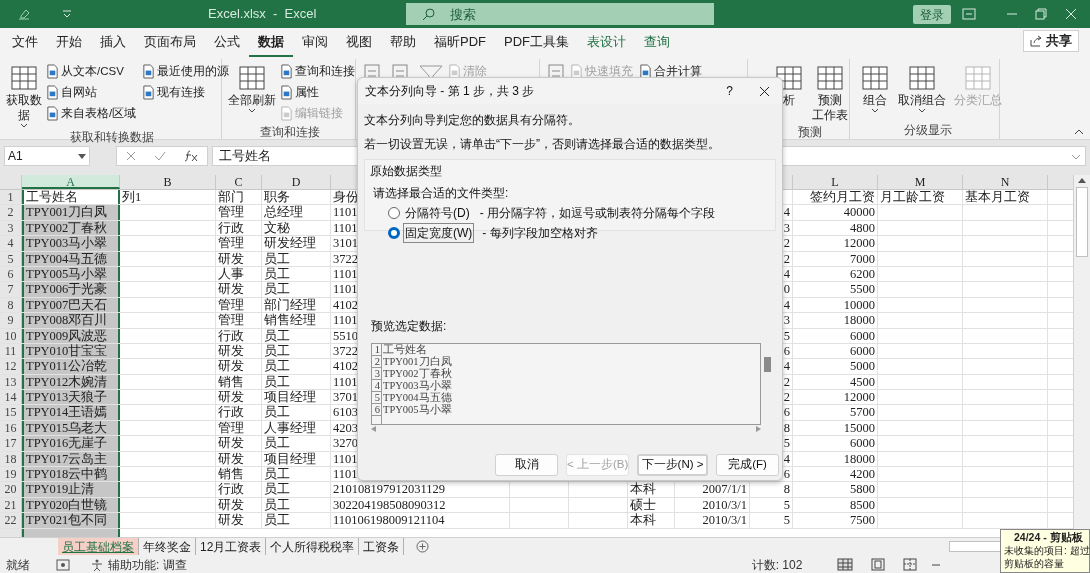 This screenshot has width=1090, height=573. Describe the element at coordinates (835, 212) in the screenshot. I see `table-cell: 40000` at that location.